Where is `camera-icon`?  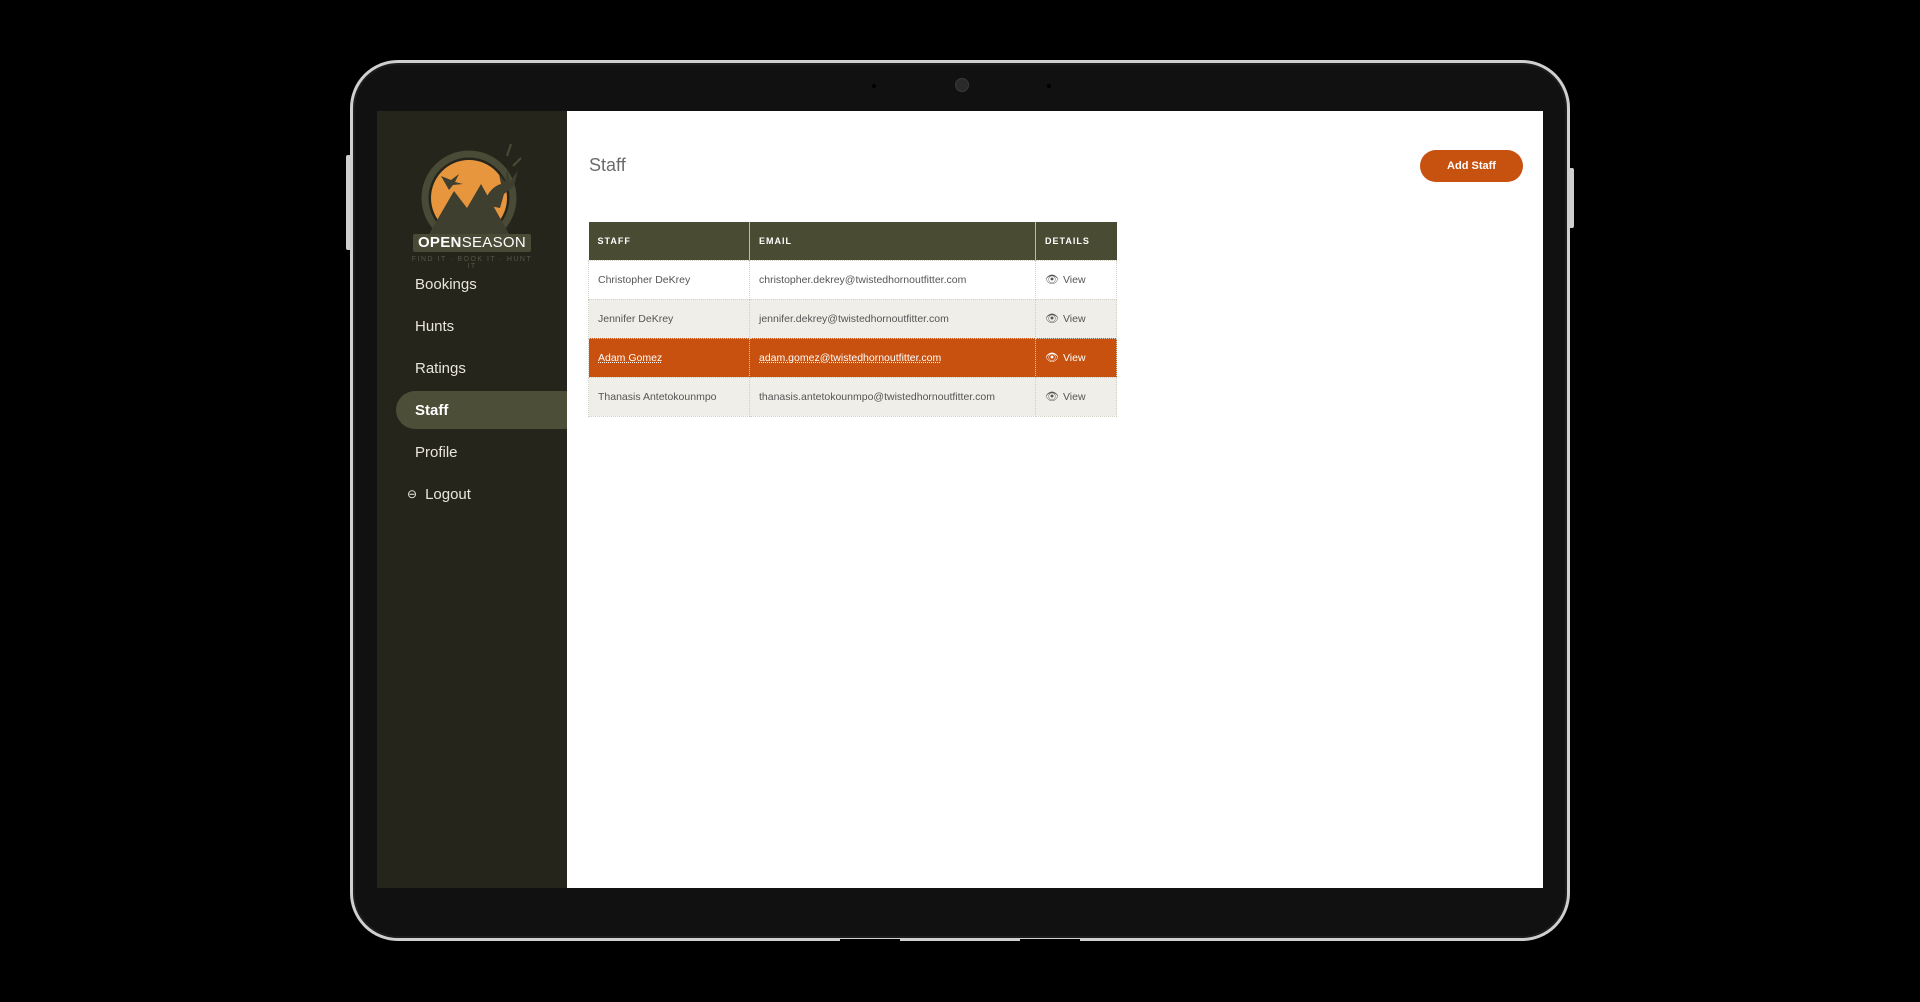
camera-icon is located at coordinates (962, 85).